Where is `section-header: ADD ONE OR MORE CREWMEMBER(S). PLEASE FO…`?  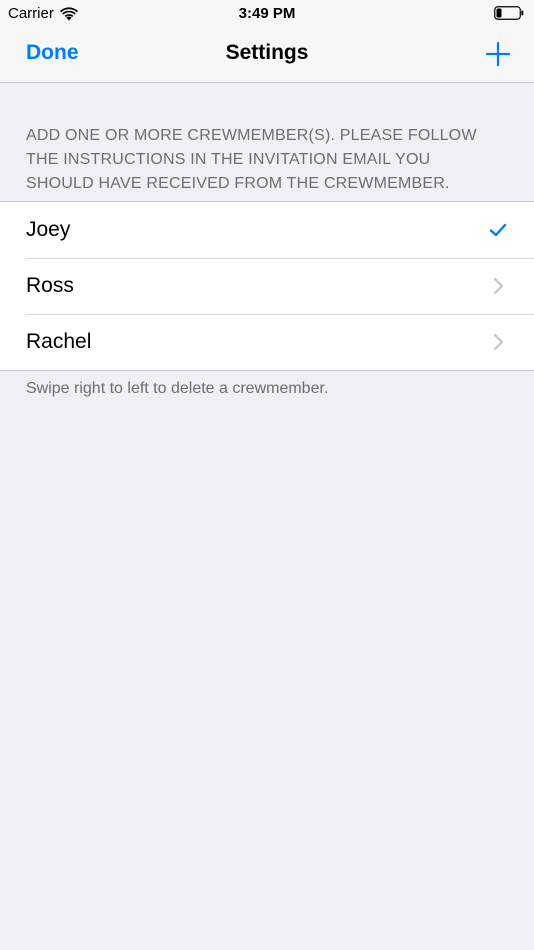
section-header: ADD ONE OR MORE CREWMEMBER(S). PLEASE FO… is located at coordinates (251, 159).